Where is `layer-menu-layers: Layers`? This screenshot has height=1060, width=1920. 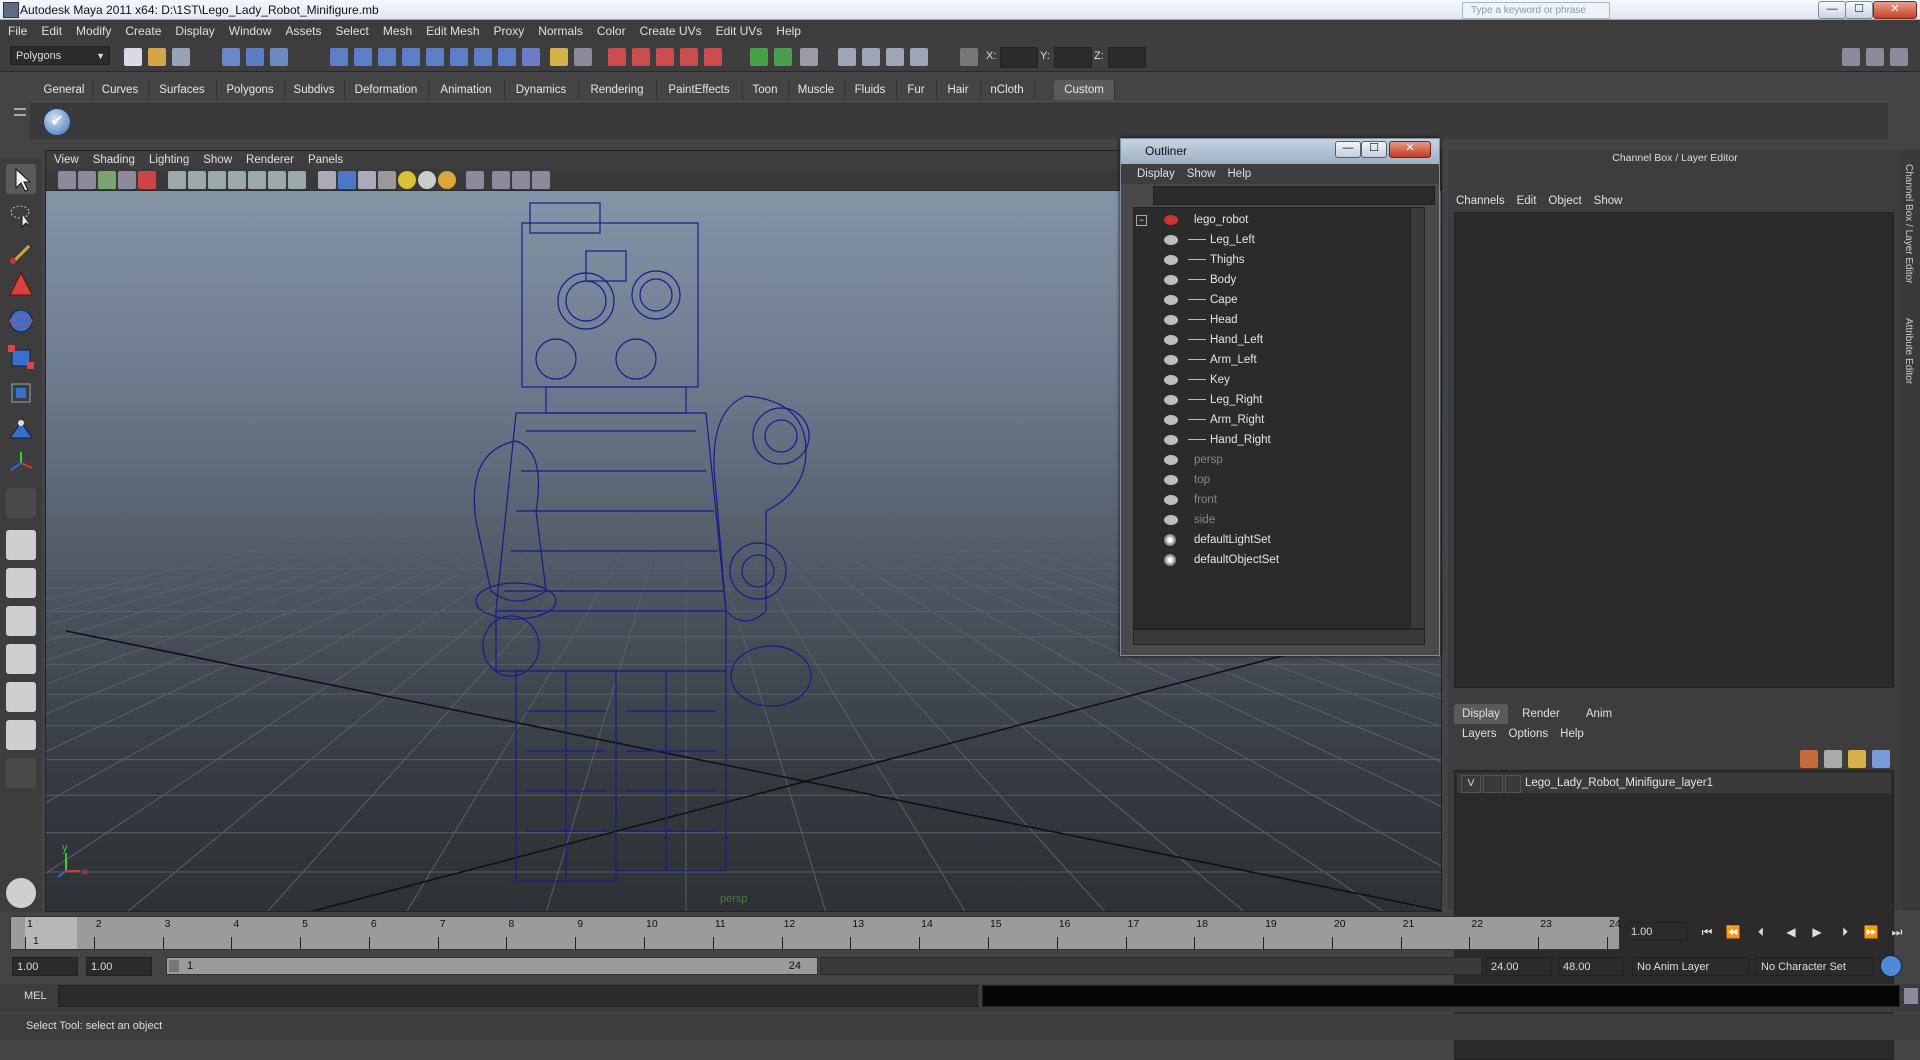
layer-menu-layers: Layers is located at coordinates (1478, 734).